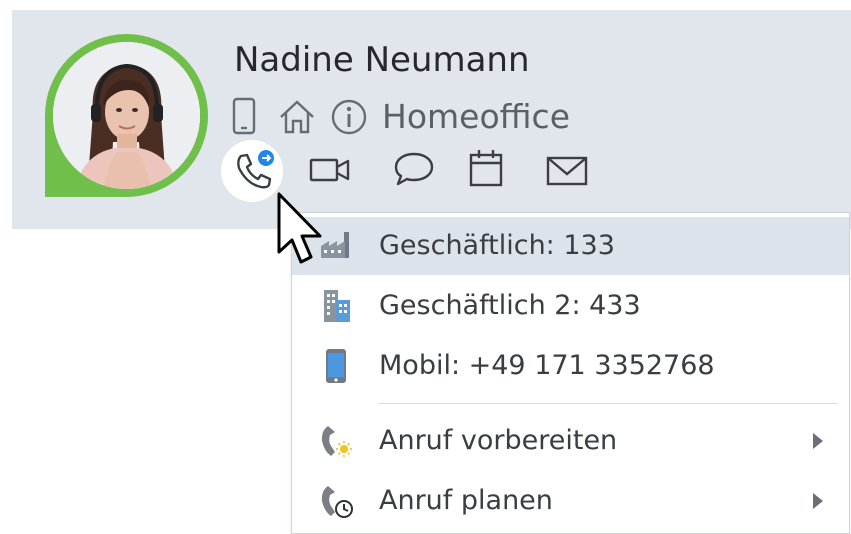 This screenshot has width=851, height=534. I want to click on menu-item-mobile-number: Mobil: +49 171 3352768, so click(570, 366).